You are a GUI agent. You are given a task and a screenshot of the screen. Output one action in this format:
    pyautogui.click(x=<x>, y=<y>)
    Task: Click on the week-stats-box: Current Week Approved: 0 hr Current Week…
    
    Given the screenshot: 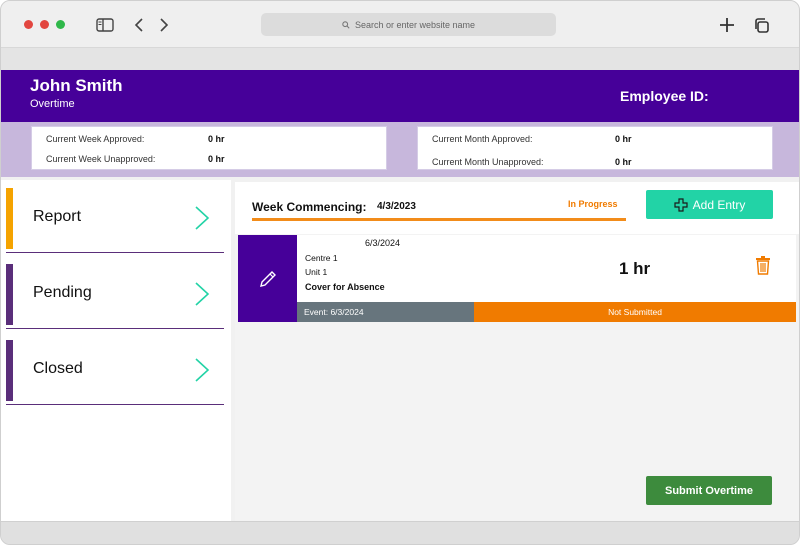 What is the action you would take?
    pyautogui.click(x=209, y=148)
    